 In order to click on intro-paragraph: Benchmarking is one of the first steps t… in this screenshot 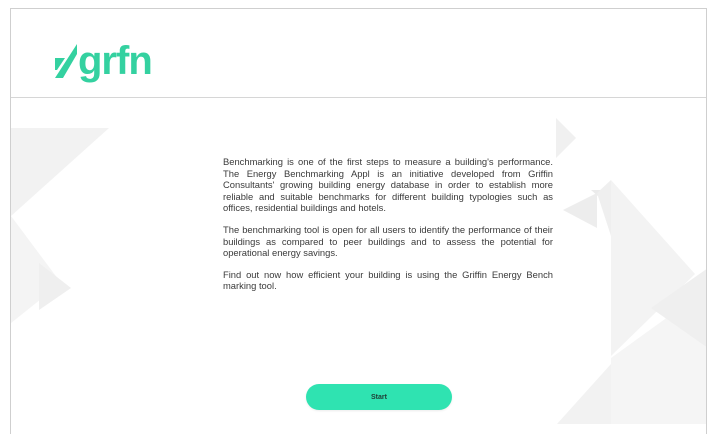, I will do `click(388, 185)`.